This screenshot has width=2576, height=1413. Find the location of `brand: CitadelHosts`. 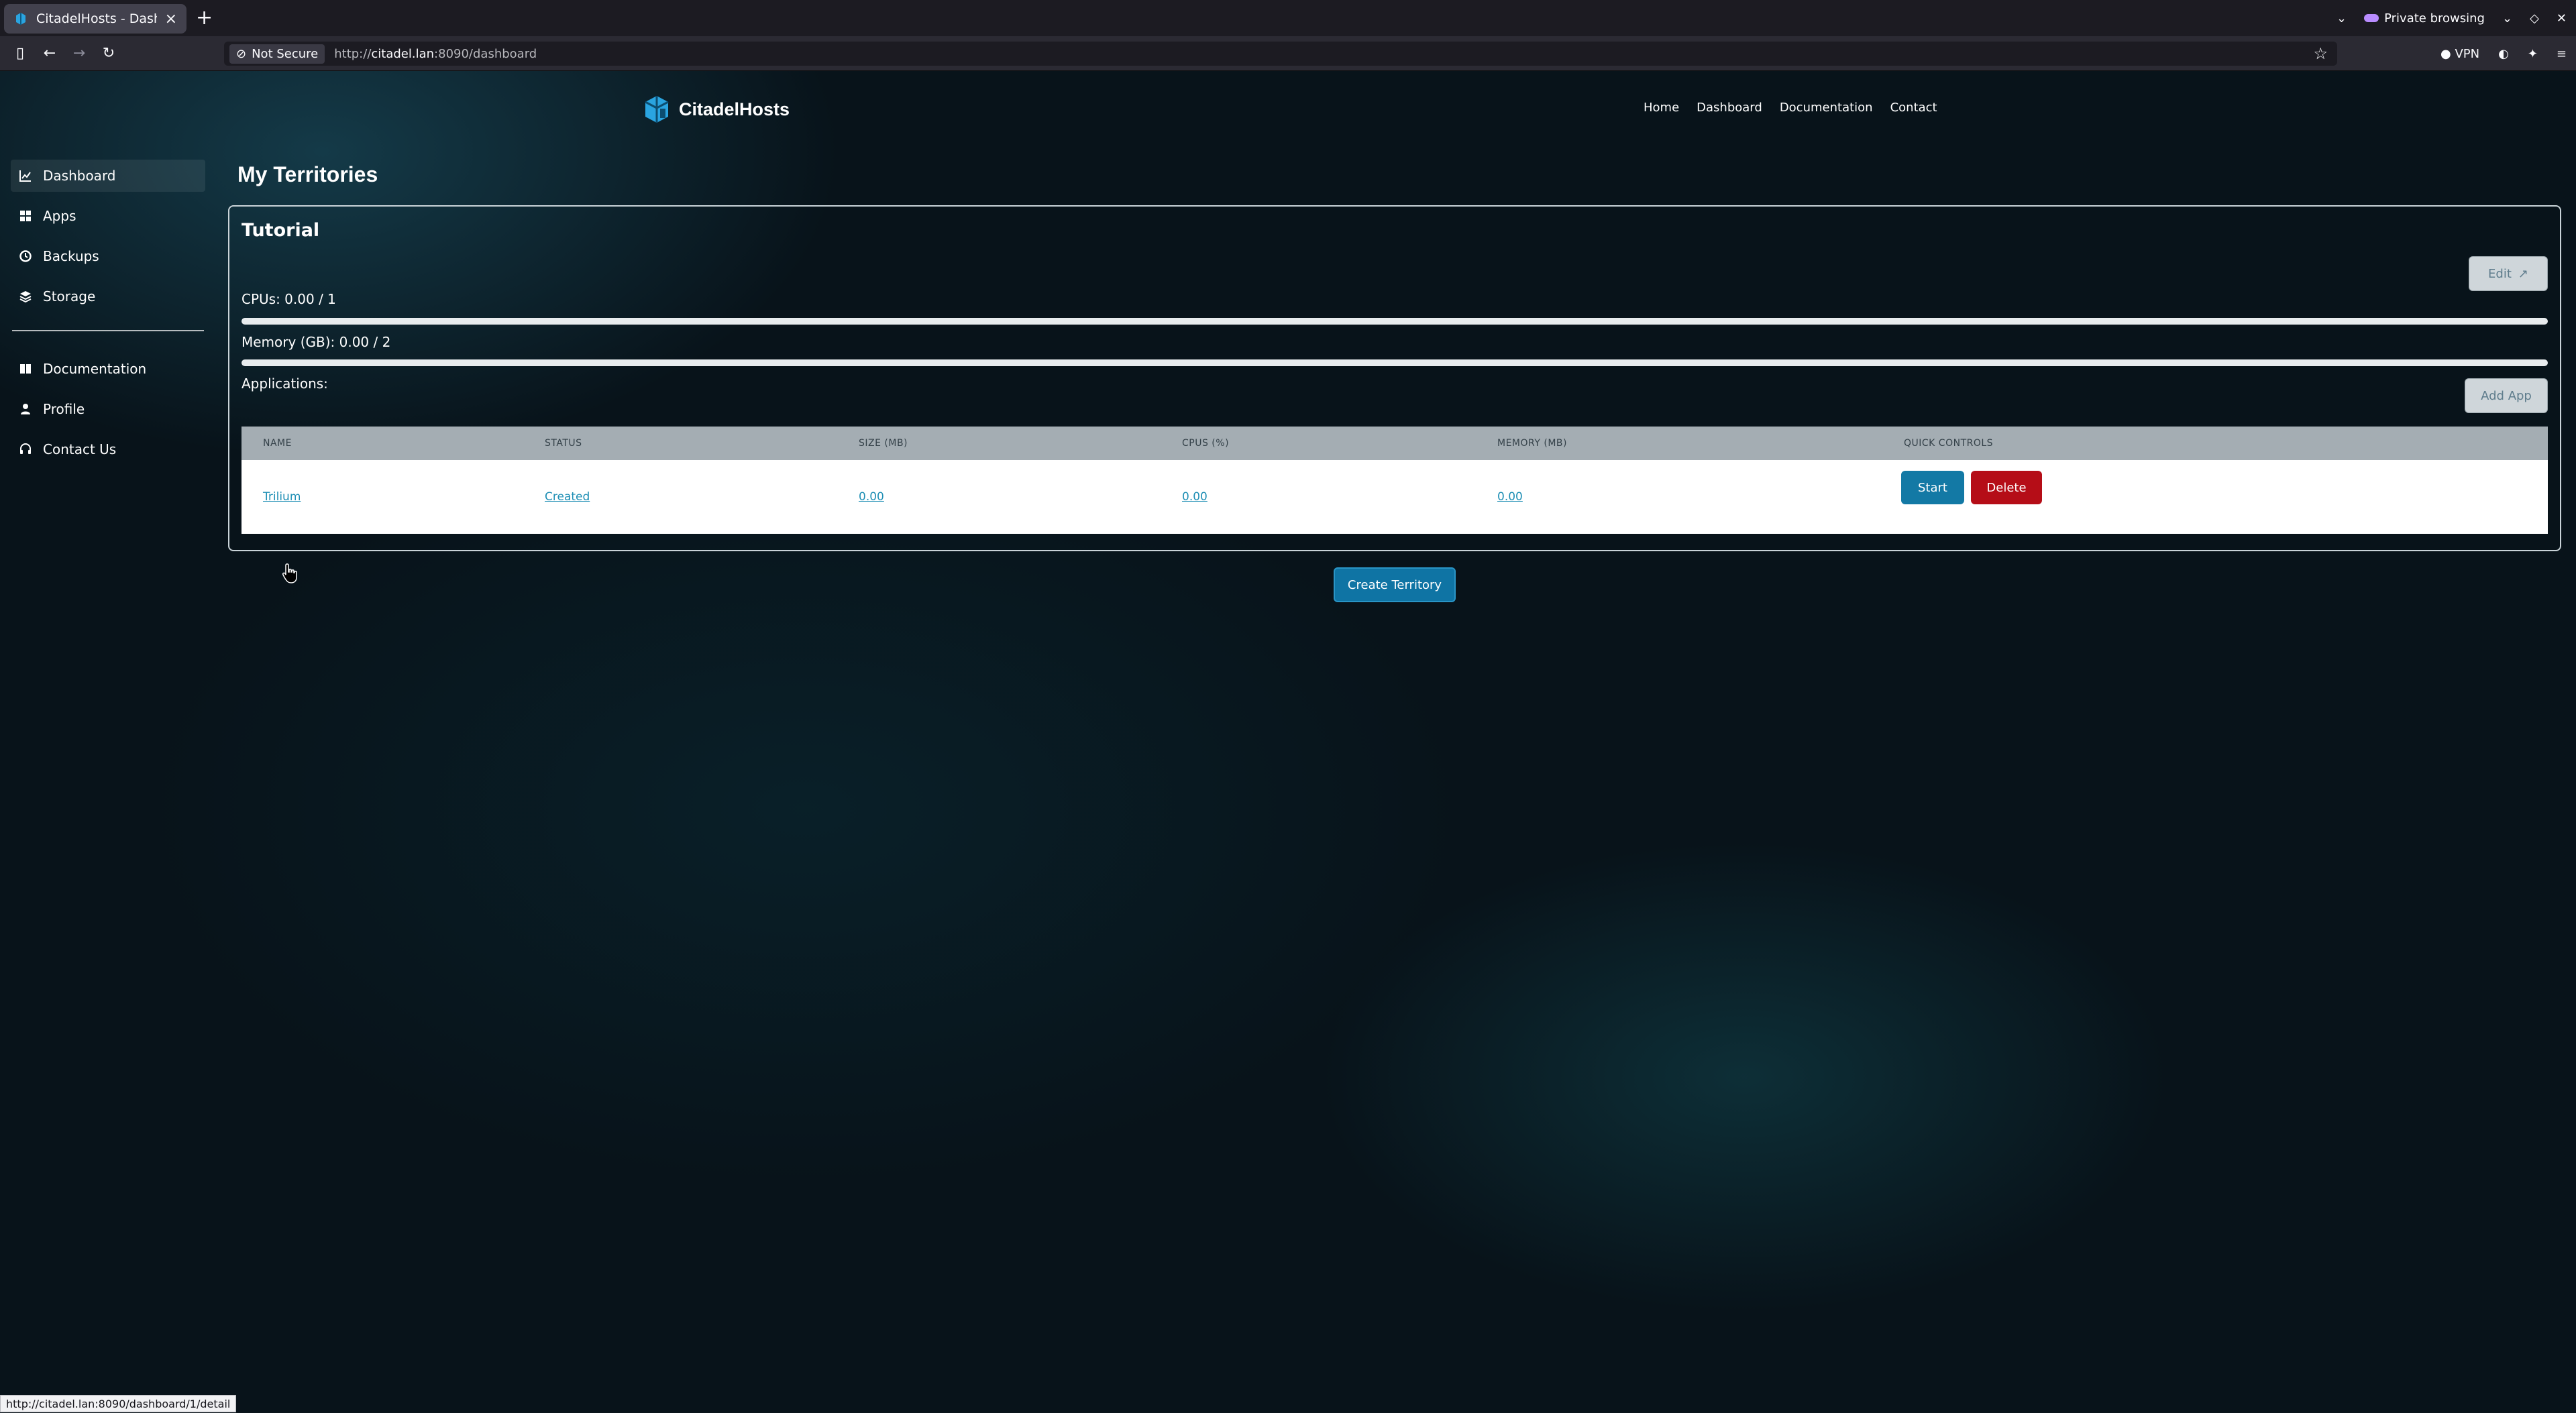

brand: CitadelHosts is located at coordinates (716, 109).